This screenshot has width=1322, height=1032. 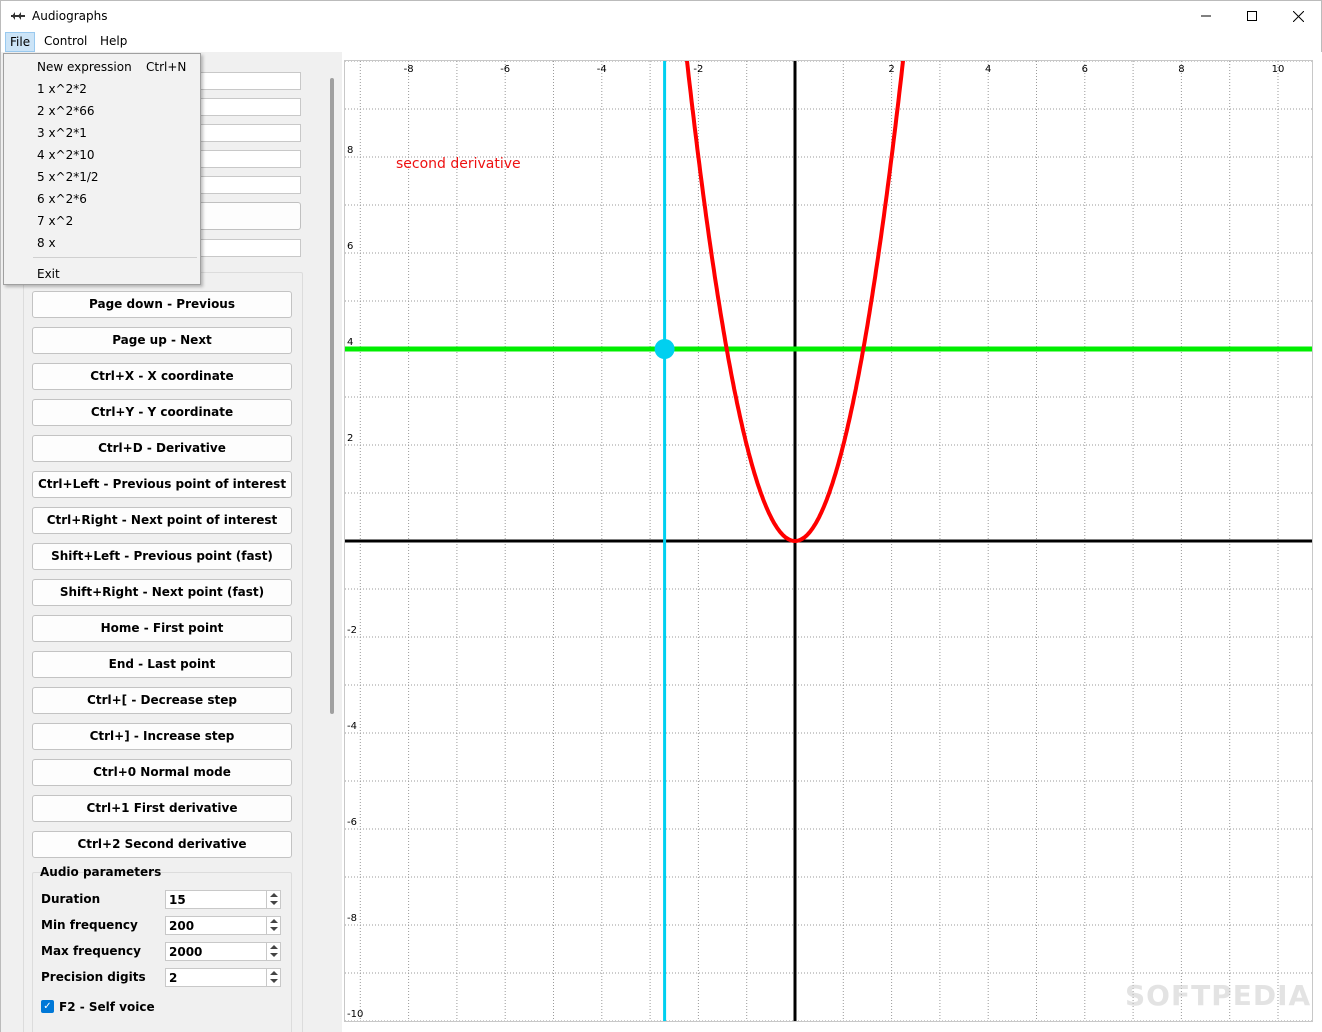 What do you see at coordinates (93, 977) in the screenshot?
I see `param-label: Precision digits` at bounding box center [93, 977].